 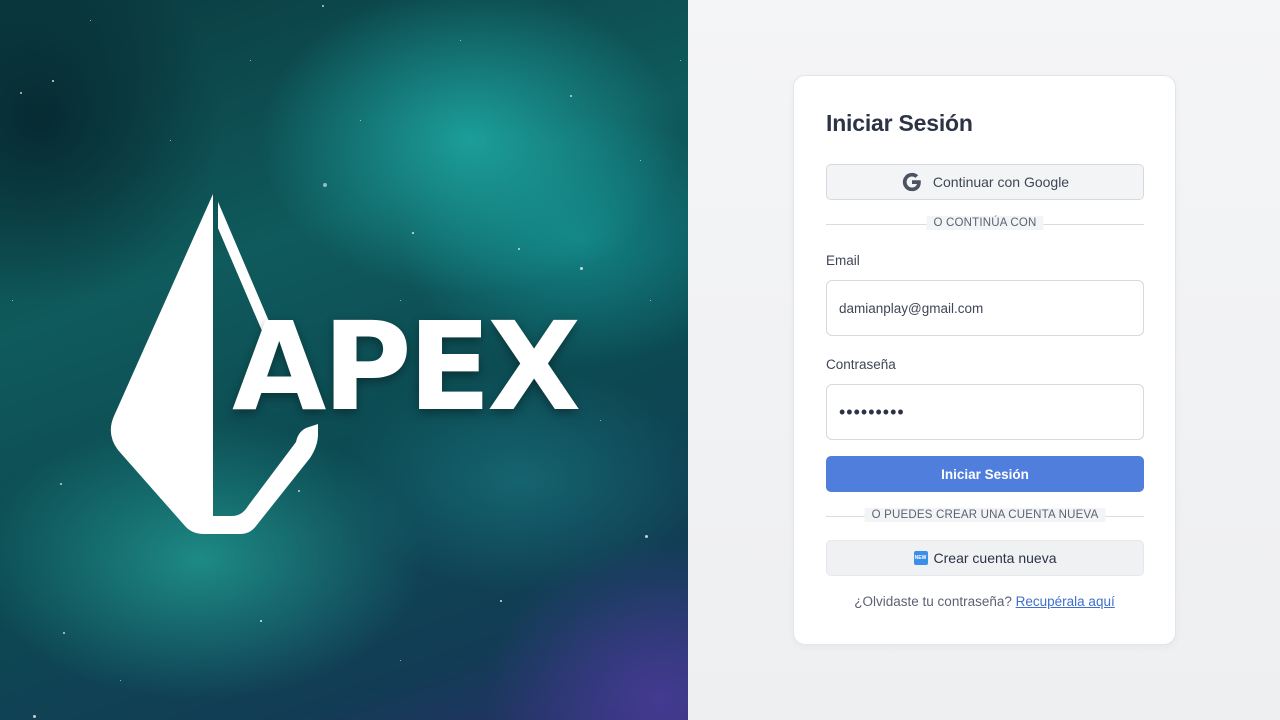 I want to click on google-login-button: Continuar con Google, so click(x=985, y=182).